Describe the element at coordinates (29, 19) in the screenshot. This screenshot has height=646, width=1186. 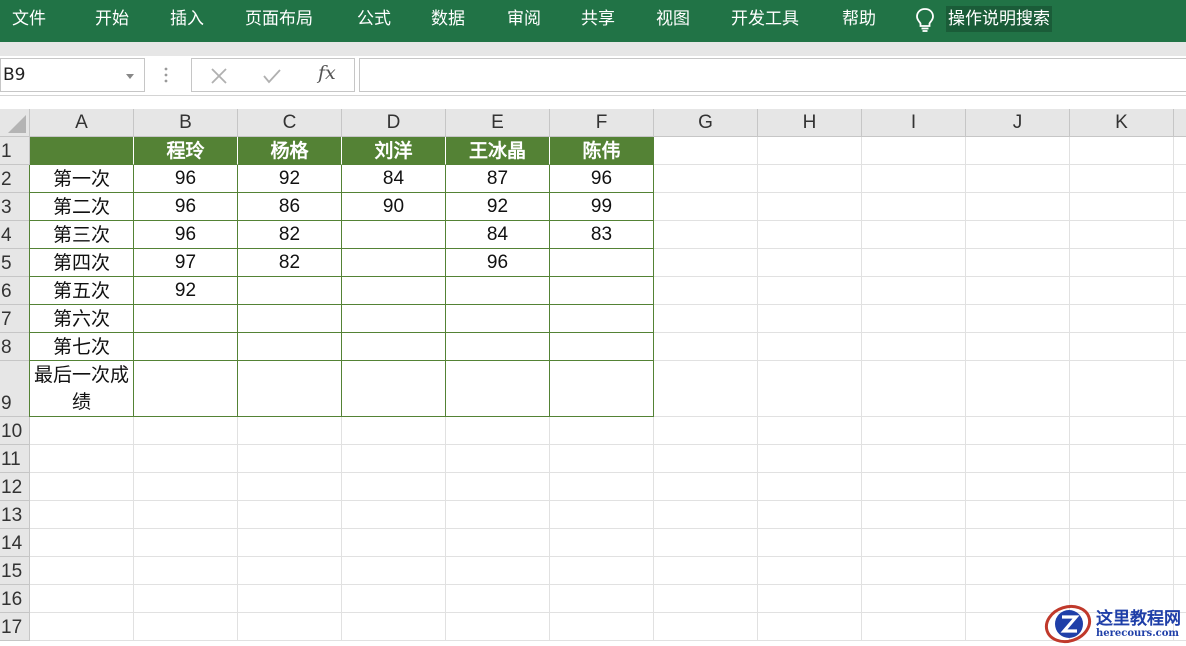
I see `ribbon-tab-0: 文件` at that location.